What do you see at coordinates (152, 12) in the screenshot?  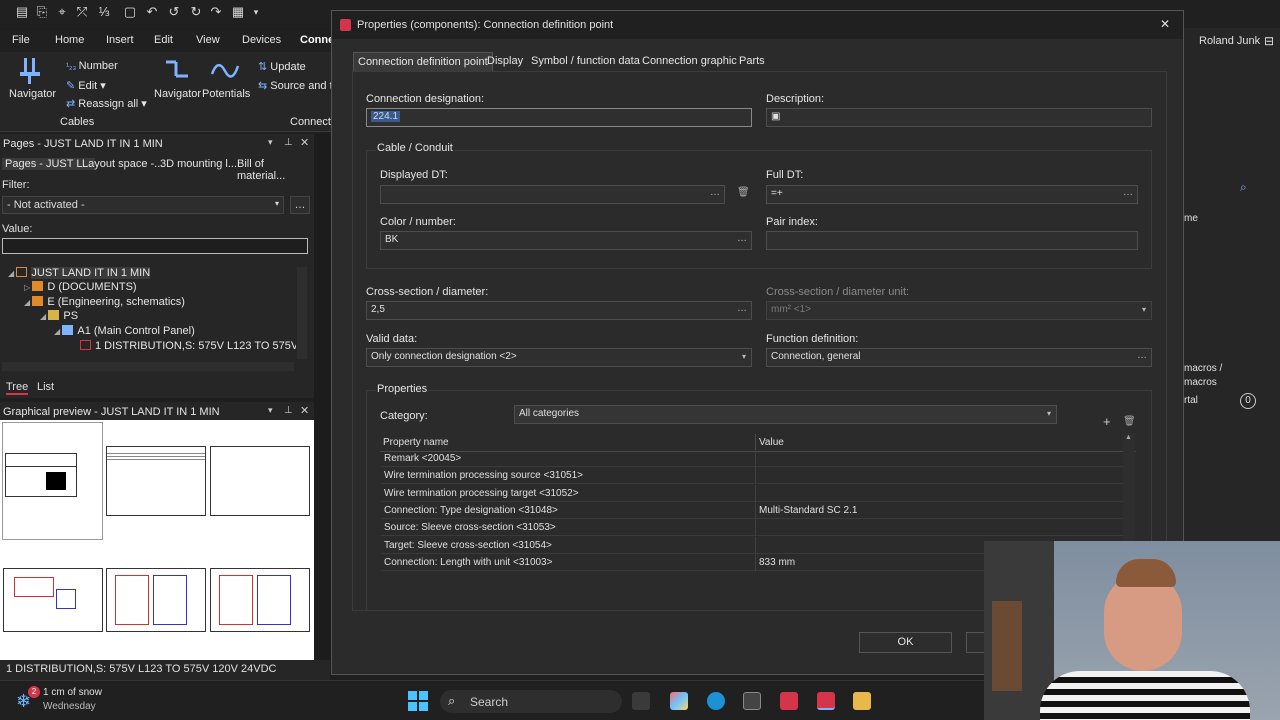 I see `undo-icon: ↶` at bounding box center [152, 12].